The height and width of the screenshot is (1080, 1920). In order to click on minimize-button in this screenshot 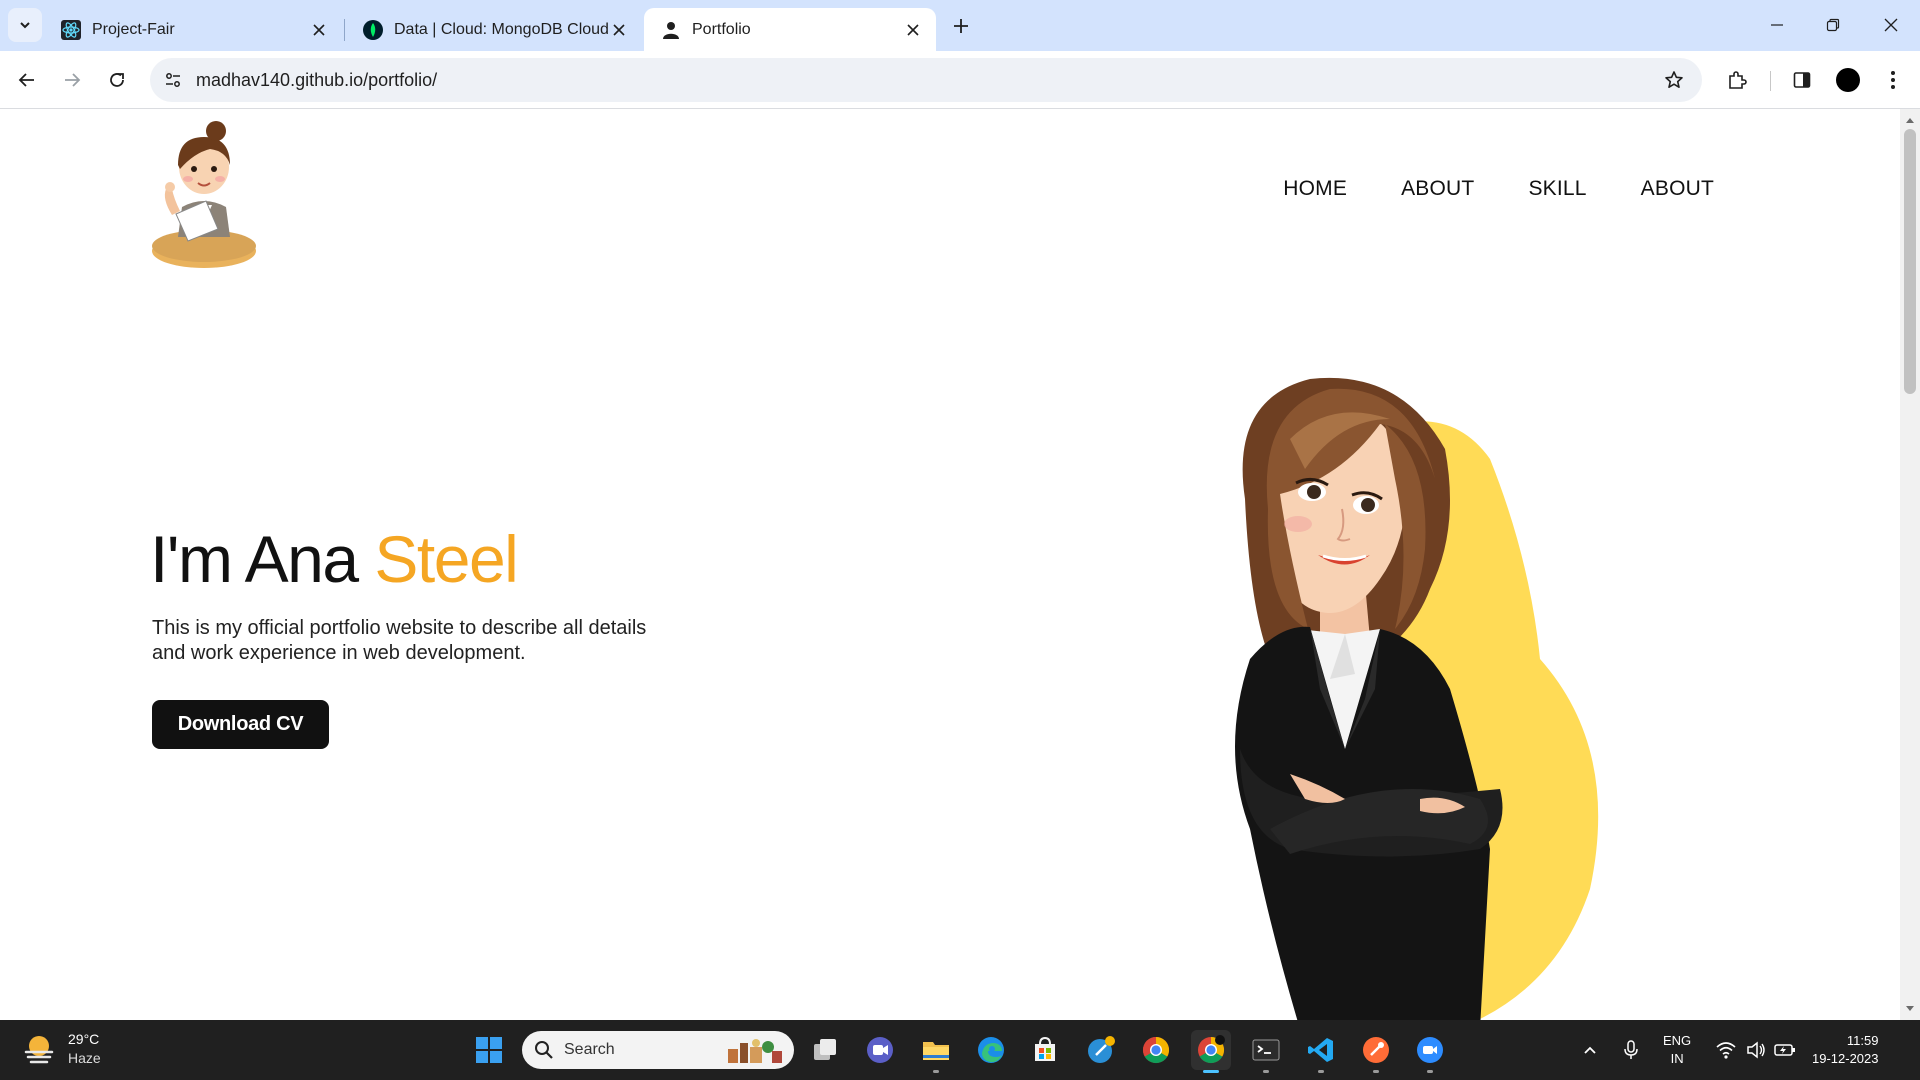, I will do `click(1777, 25)`.